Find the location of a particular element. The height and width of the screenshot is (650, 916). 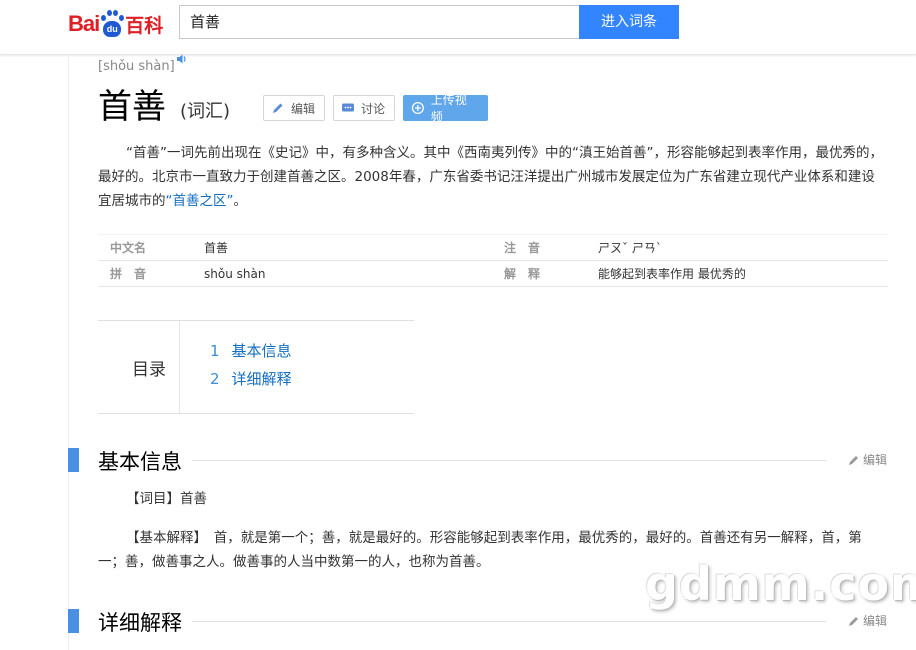

chat-icon is located at coordinates (348, 107).